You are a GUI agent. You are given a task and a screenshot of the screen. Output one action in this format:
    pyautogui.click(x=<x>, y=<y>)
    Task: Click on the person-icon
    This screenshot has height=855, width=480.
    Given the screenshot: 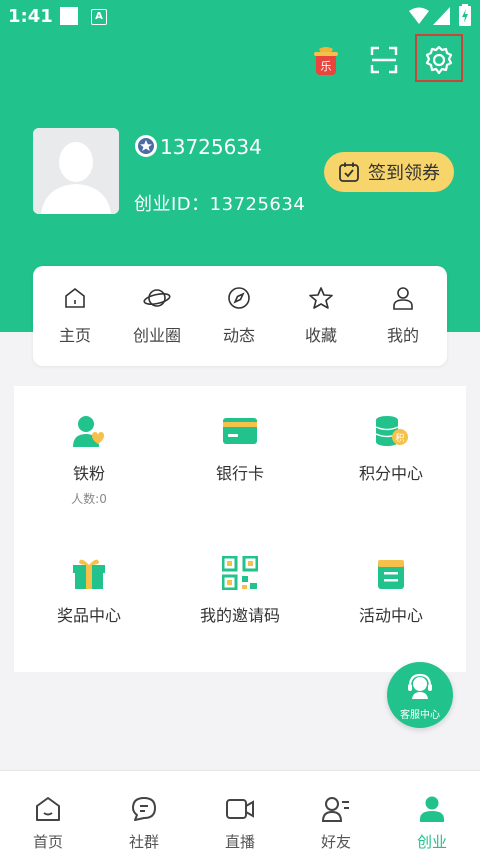 What is the action you would take?
    pyautogui.click(x=403, y=298)
    